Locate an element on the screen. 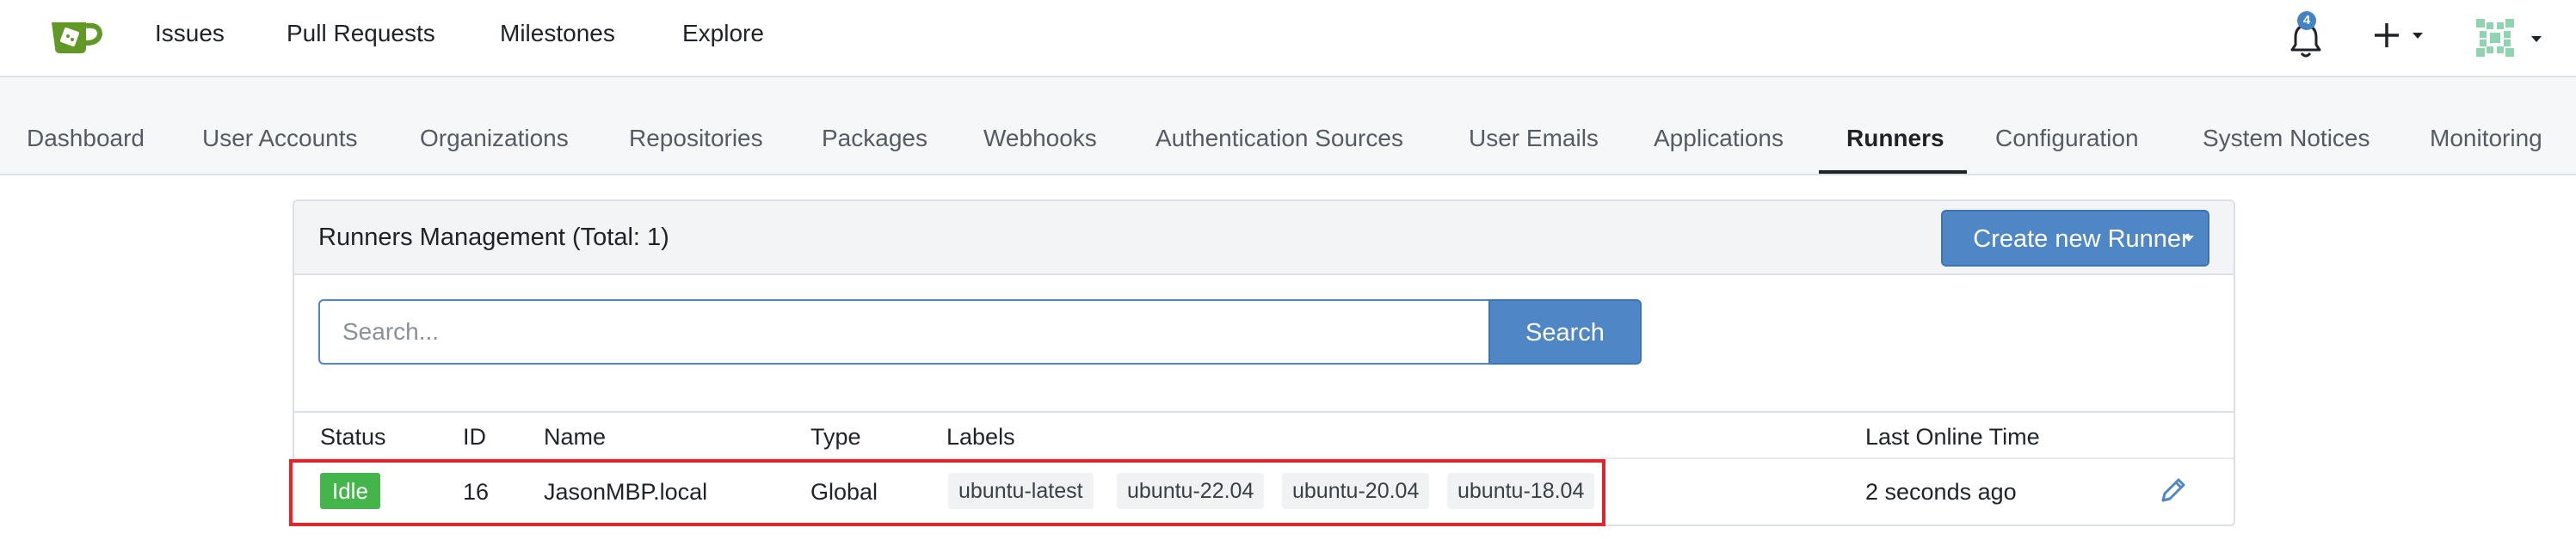 This screenshot has height=546, width=2576. tab-organizations: Organizations is located at coordinates (494, 138).